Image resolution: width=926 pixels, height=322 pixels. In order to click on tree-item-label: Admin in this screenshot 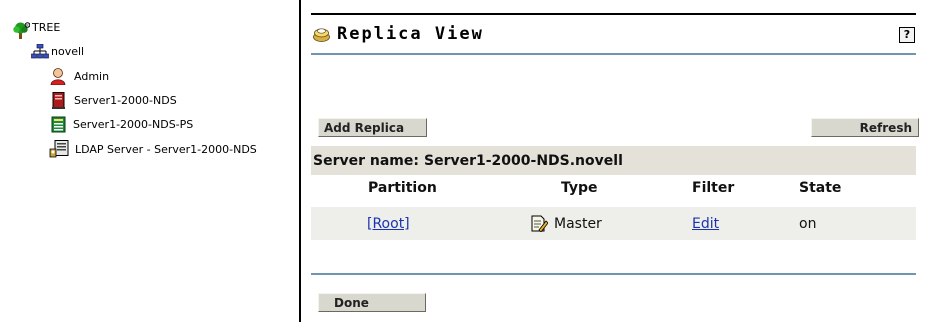, I will do `click(92, 76)`.